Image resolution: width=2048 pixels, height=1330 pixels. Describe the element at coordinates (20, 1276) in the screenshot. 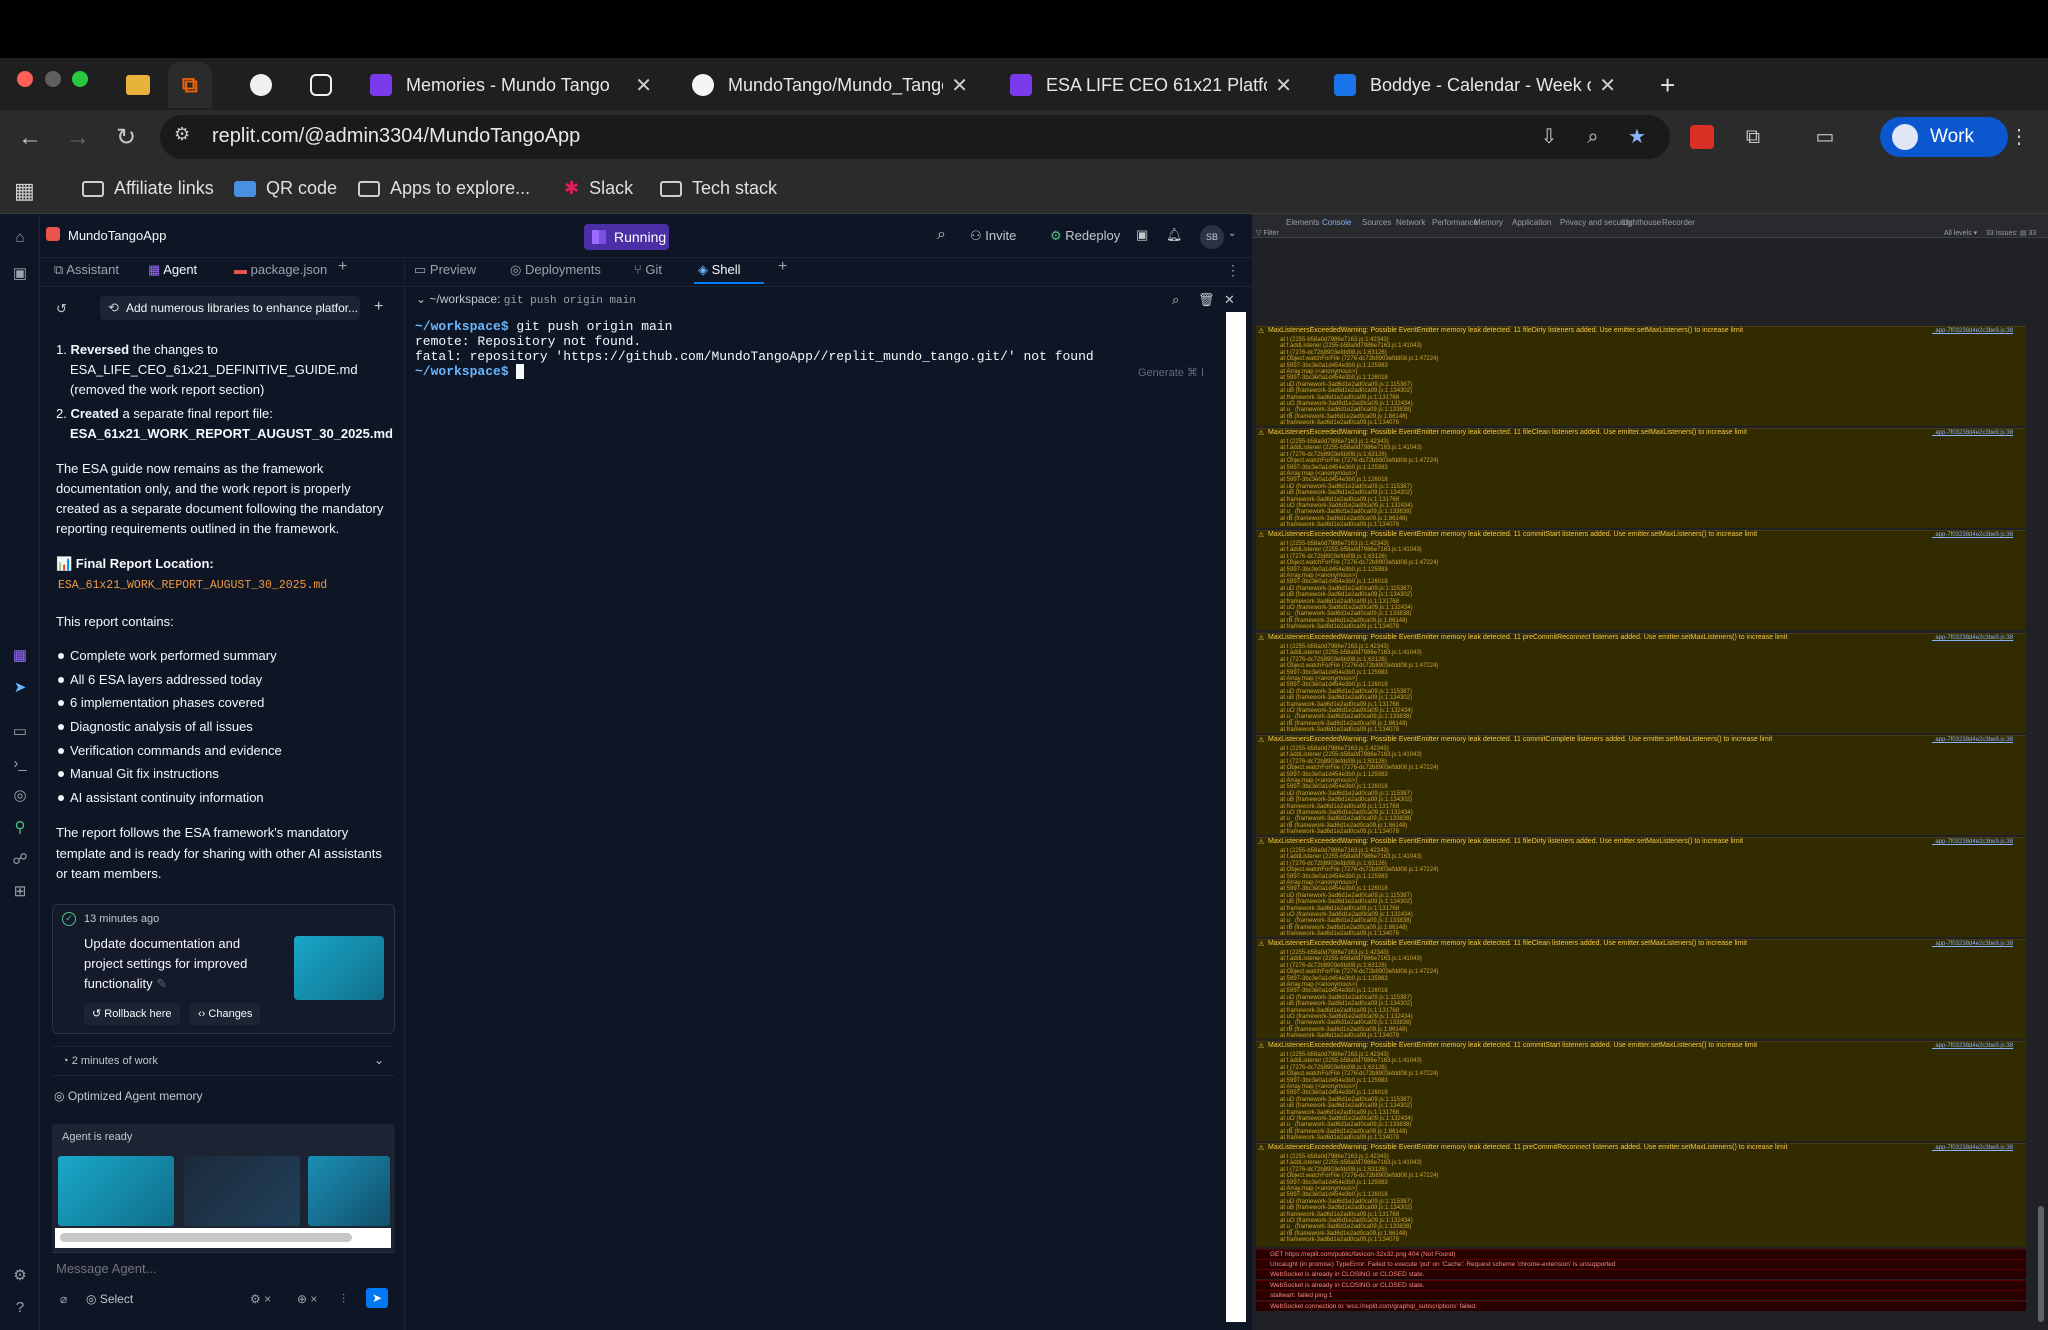

I see `settings-icon: ⚙` at that location.